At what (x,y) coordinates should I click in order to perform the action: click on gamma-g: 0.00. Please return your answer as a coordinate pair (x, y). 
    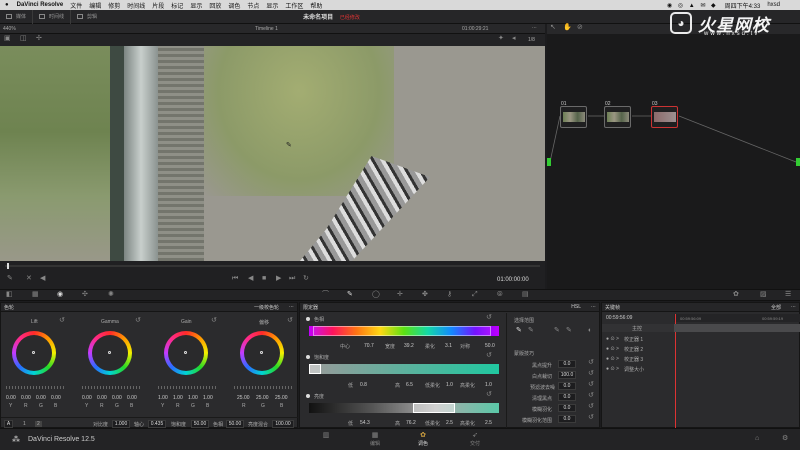
    Looking at the image, I should click on (117, 398).